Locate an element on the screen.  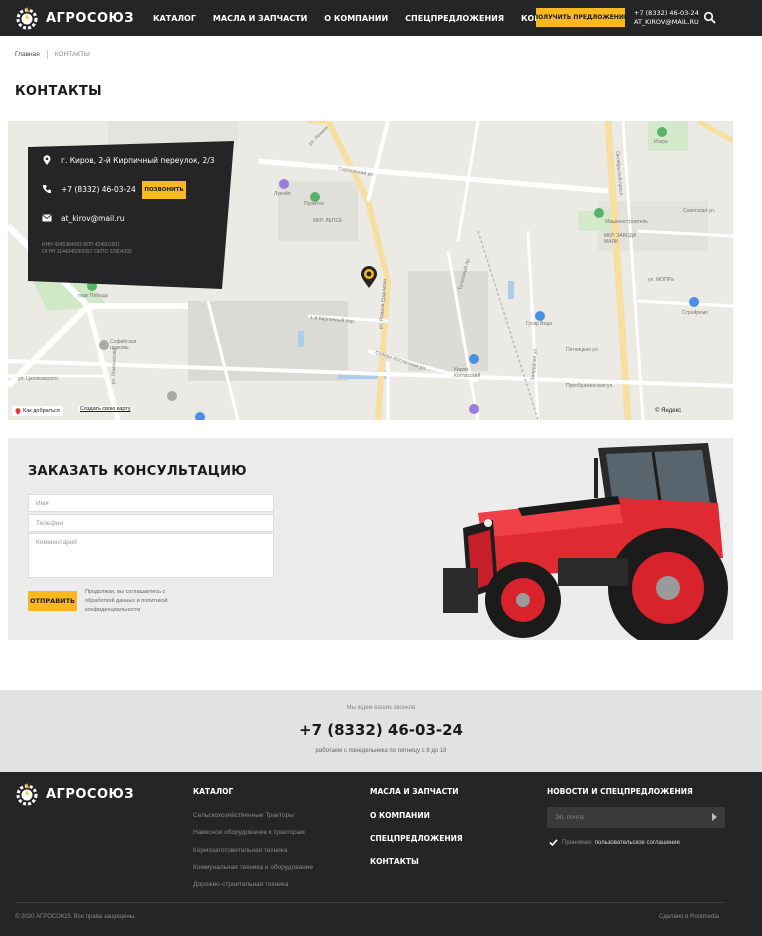
made-by-link: Сделано в Rootmedia is located at coordinates (689, 917).